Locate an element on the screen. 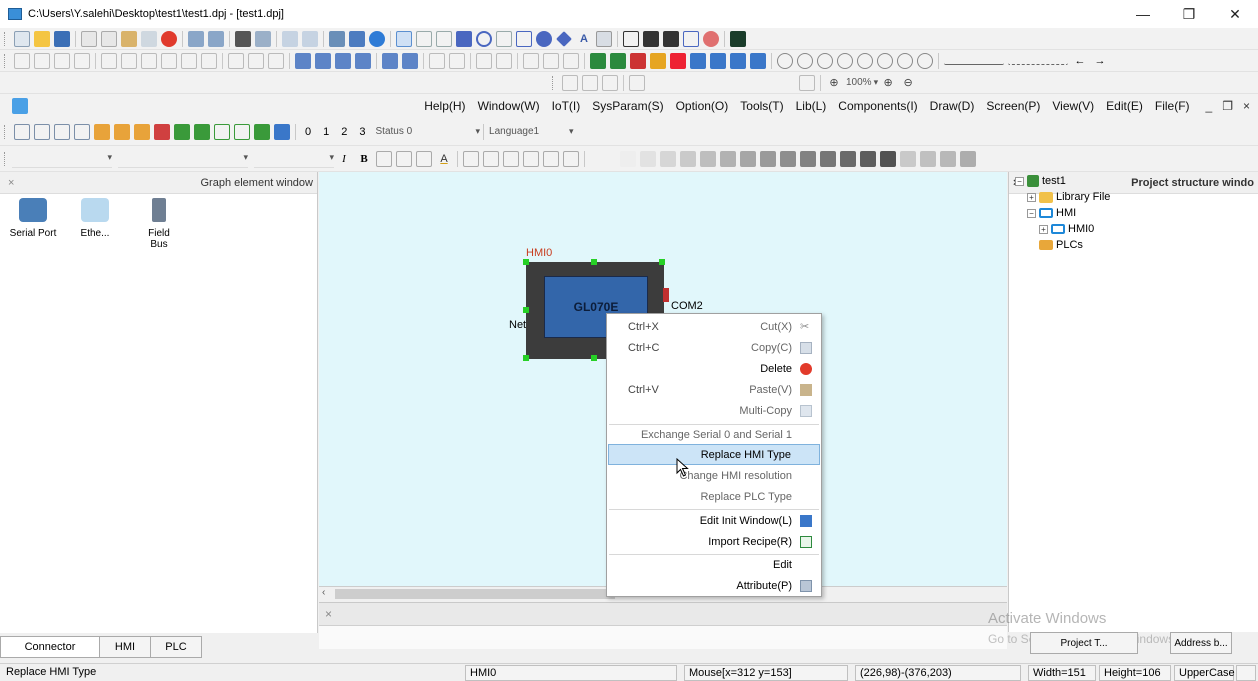  polygon-tool-icon is located at coordinates (524, 38).